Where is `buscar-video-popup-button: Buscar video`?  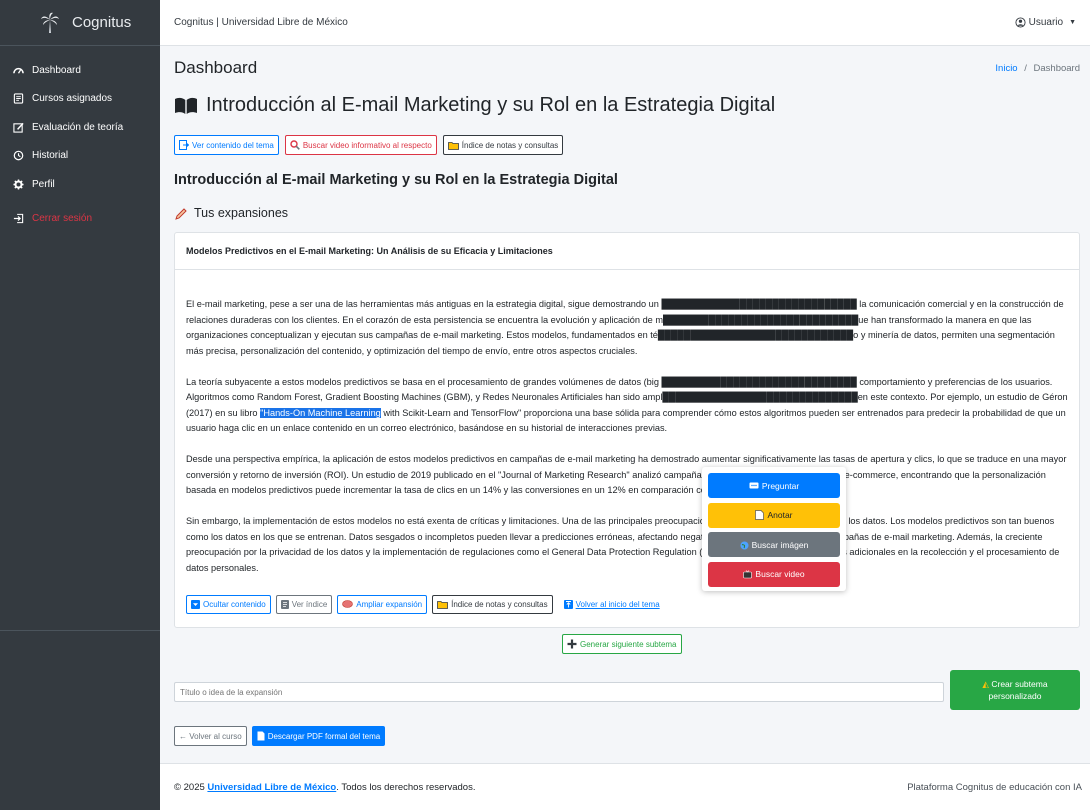
buscar-video-popup-button: Buscar video is located at coordinates (774, 574).